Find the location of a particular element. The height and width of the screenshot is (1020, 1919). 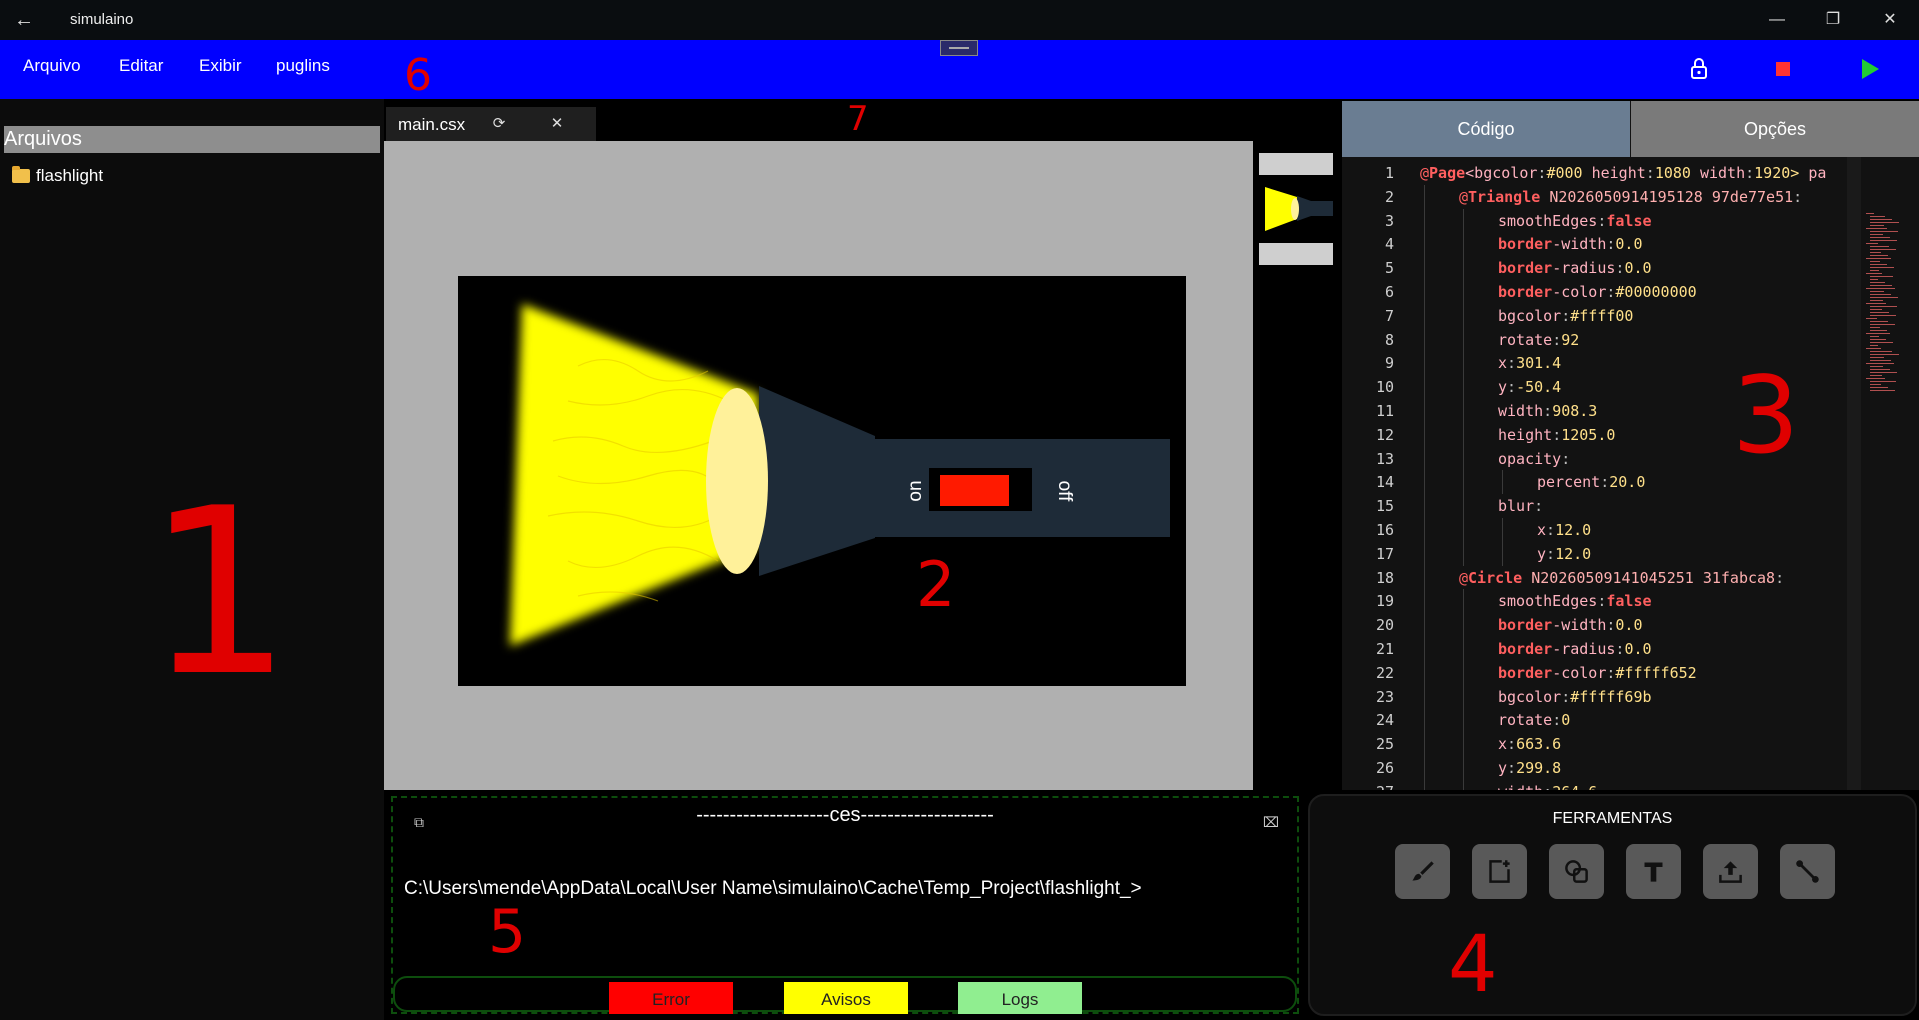

copy-icon: ⧉ is located at coordinates (419, 822).